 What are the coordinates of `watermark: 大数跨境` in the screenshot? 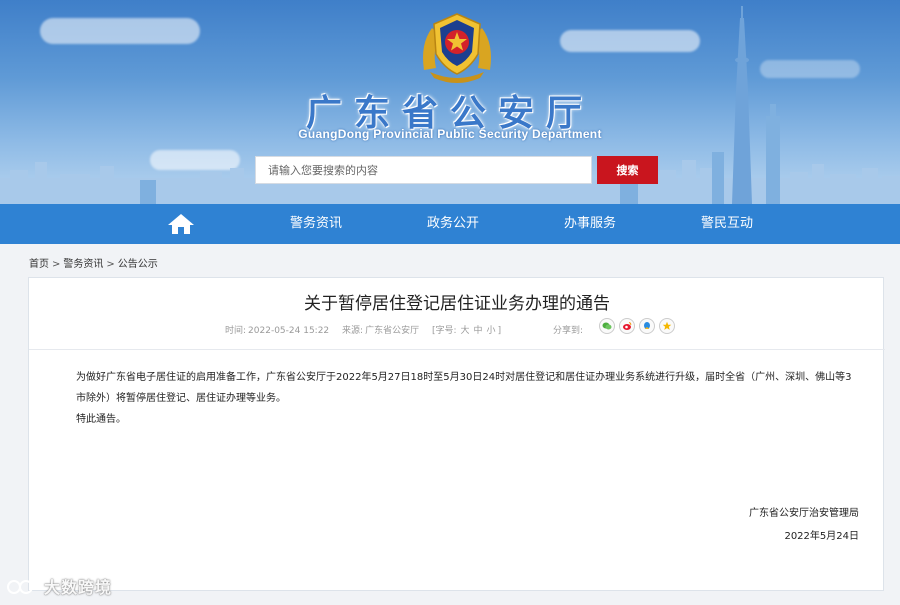 It's located at (59, 586).